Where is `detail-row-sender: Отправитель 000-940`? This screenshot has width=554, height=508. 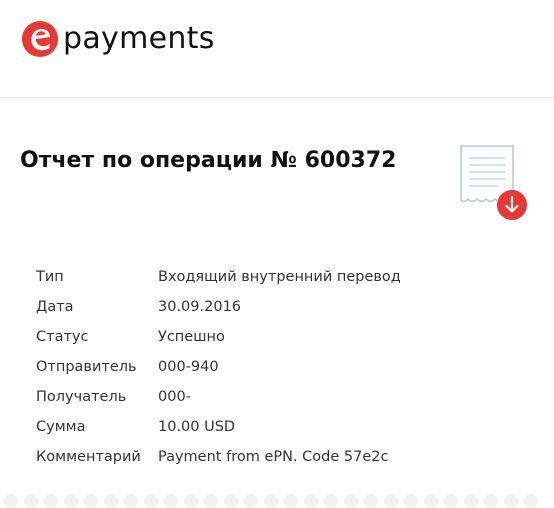
detail-row-sender: Отправитель 000-940 is located at coordinates (218, 367).